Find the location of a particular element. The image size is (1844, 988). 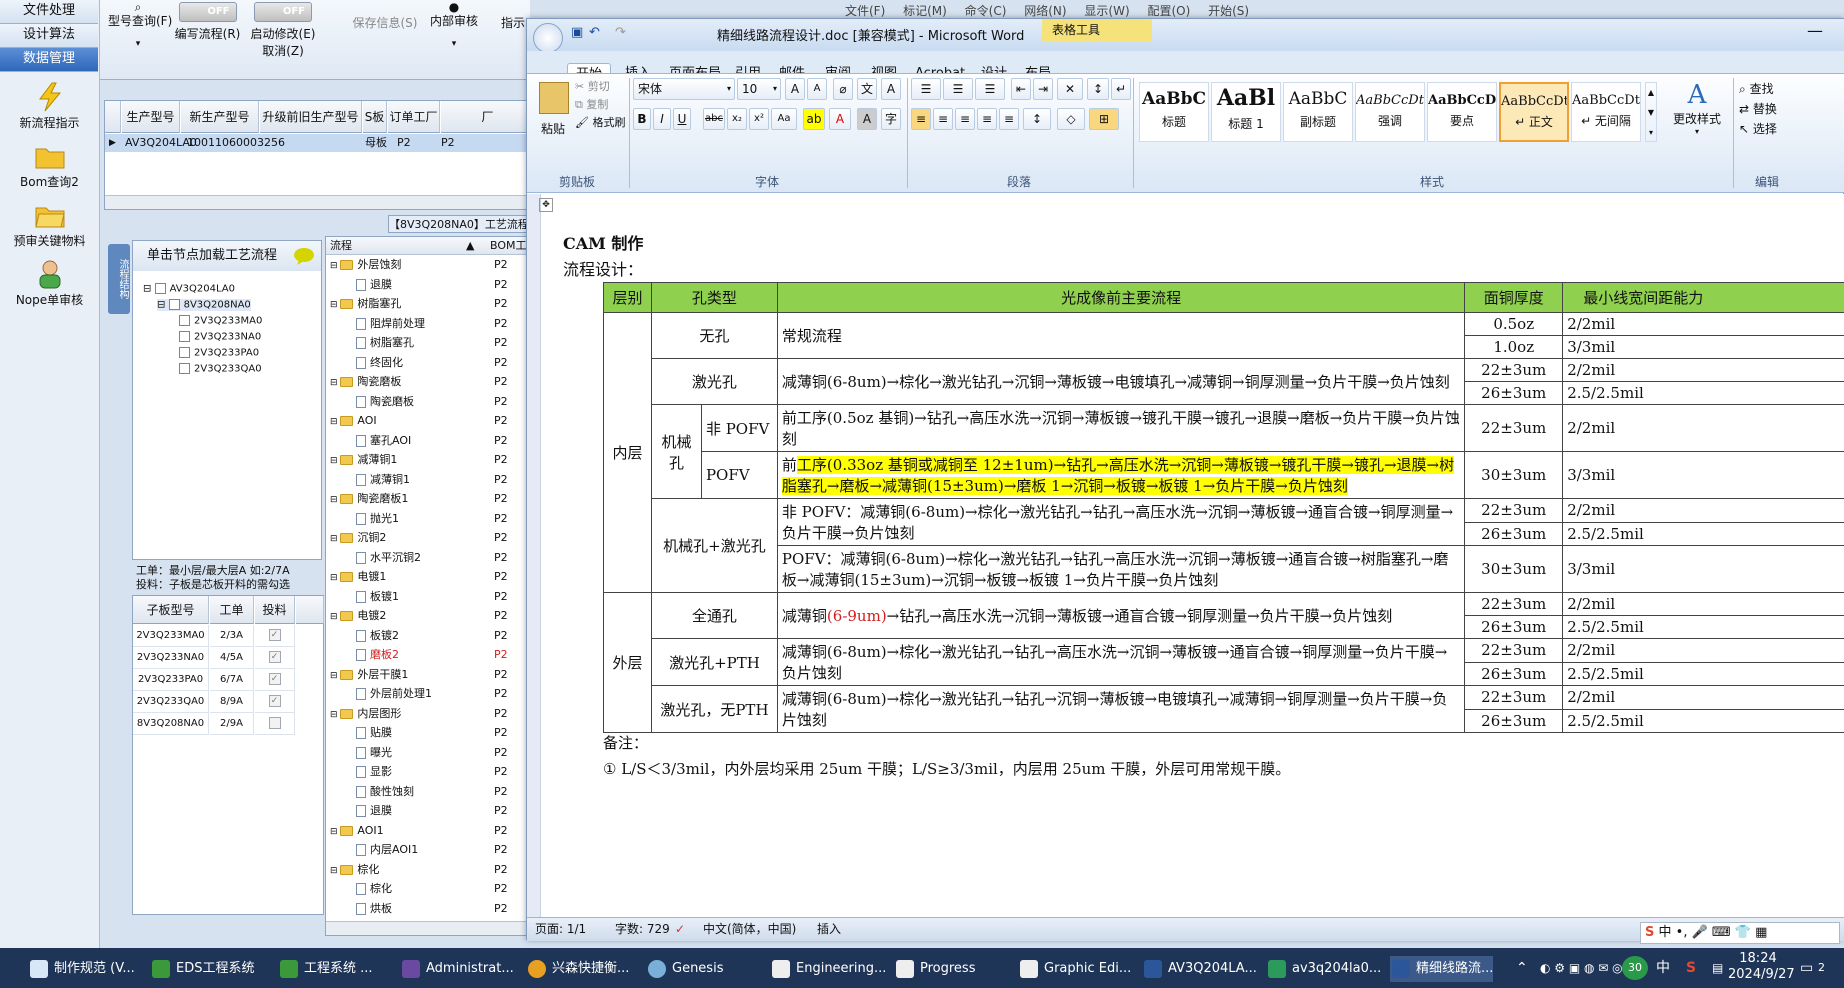

clear-format-icon: ⌀ is located at coordinates (843, 89).